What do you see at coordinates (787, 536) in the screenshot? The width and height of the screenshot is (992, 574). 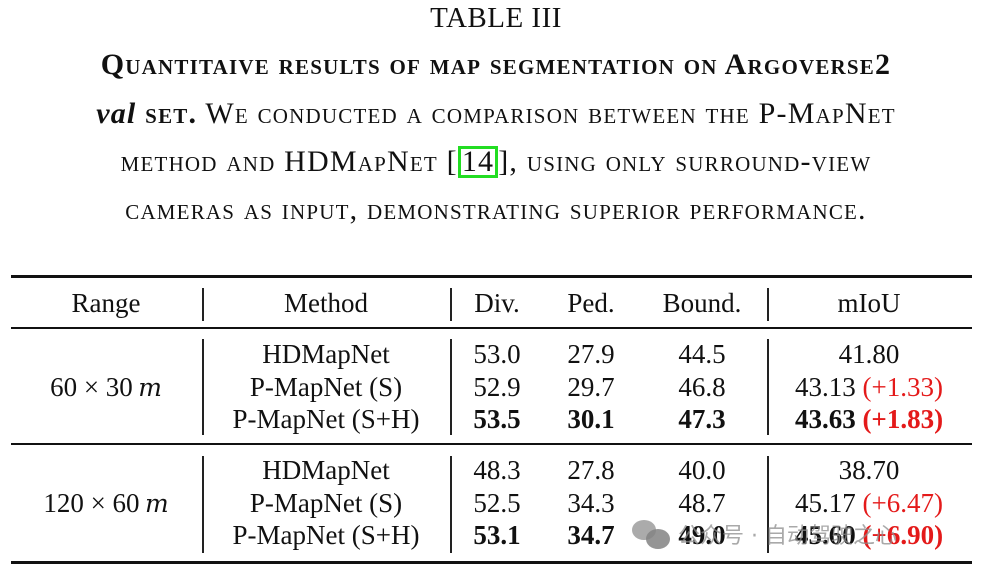 I see `watermark-text: 公众号 · 自动驾驶之心` at bounding box center [787, 536].